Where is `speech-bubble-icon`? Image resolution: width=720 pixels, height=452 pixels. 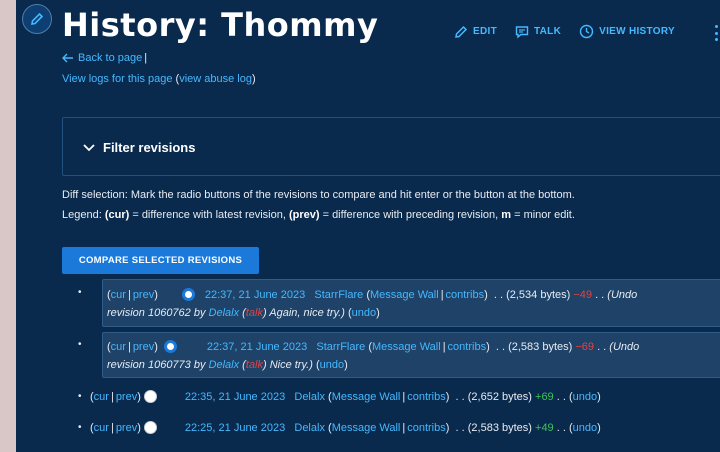
speech-bubble-icon is located at coordinates (522, 31).